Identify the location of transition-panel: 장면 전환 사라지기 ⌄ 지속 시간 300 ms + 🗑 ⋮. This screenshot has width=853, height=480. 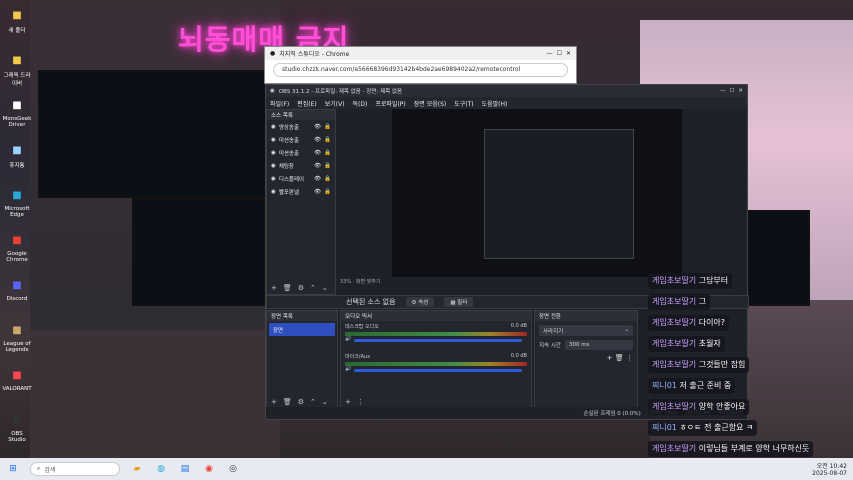
(586, 359).